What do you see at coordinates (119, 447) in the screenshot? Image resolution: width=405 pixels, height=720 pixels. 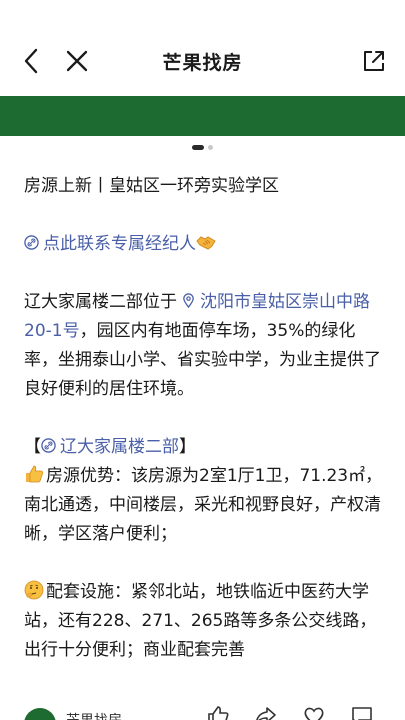 I see `community-label: 辽大家属楼二部` at bounding box center [119, 447].